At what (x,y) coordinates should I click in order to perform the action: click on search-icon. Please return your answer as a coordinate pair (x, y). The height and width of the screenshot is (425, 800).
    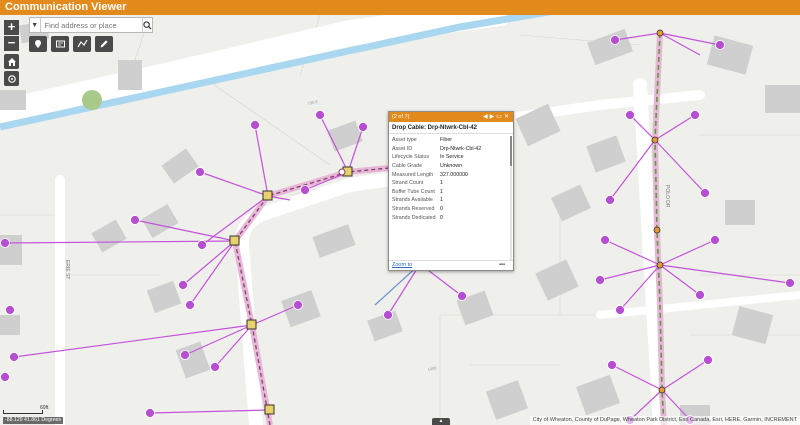
    Looking at the image, I should click on (147, 25).